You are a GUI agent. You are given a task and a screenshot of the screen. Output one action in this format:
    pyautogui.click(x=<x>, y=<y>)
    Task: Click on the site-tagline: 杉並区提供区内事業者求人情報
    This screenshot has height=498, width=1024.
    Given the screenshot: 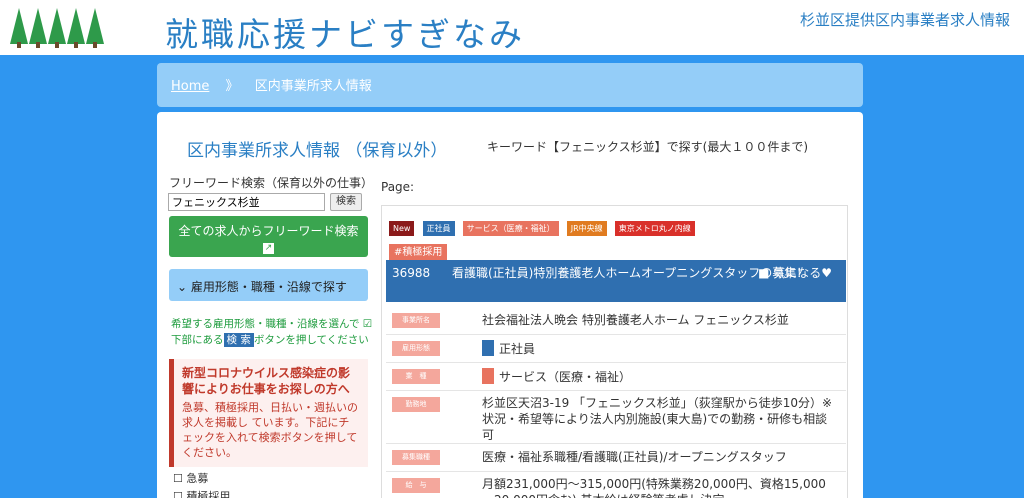 What is the action you would take?
    pyautogui.click(x=904, y=20)
    